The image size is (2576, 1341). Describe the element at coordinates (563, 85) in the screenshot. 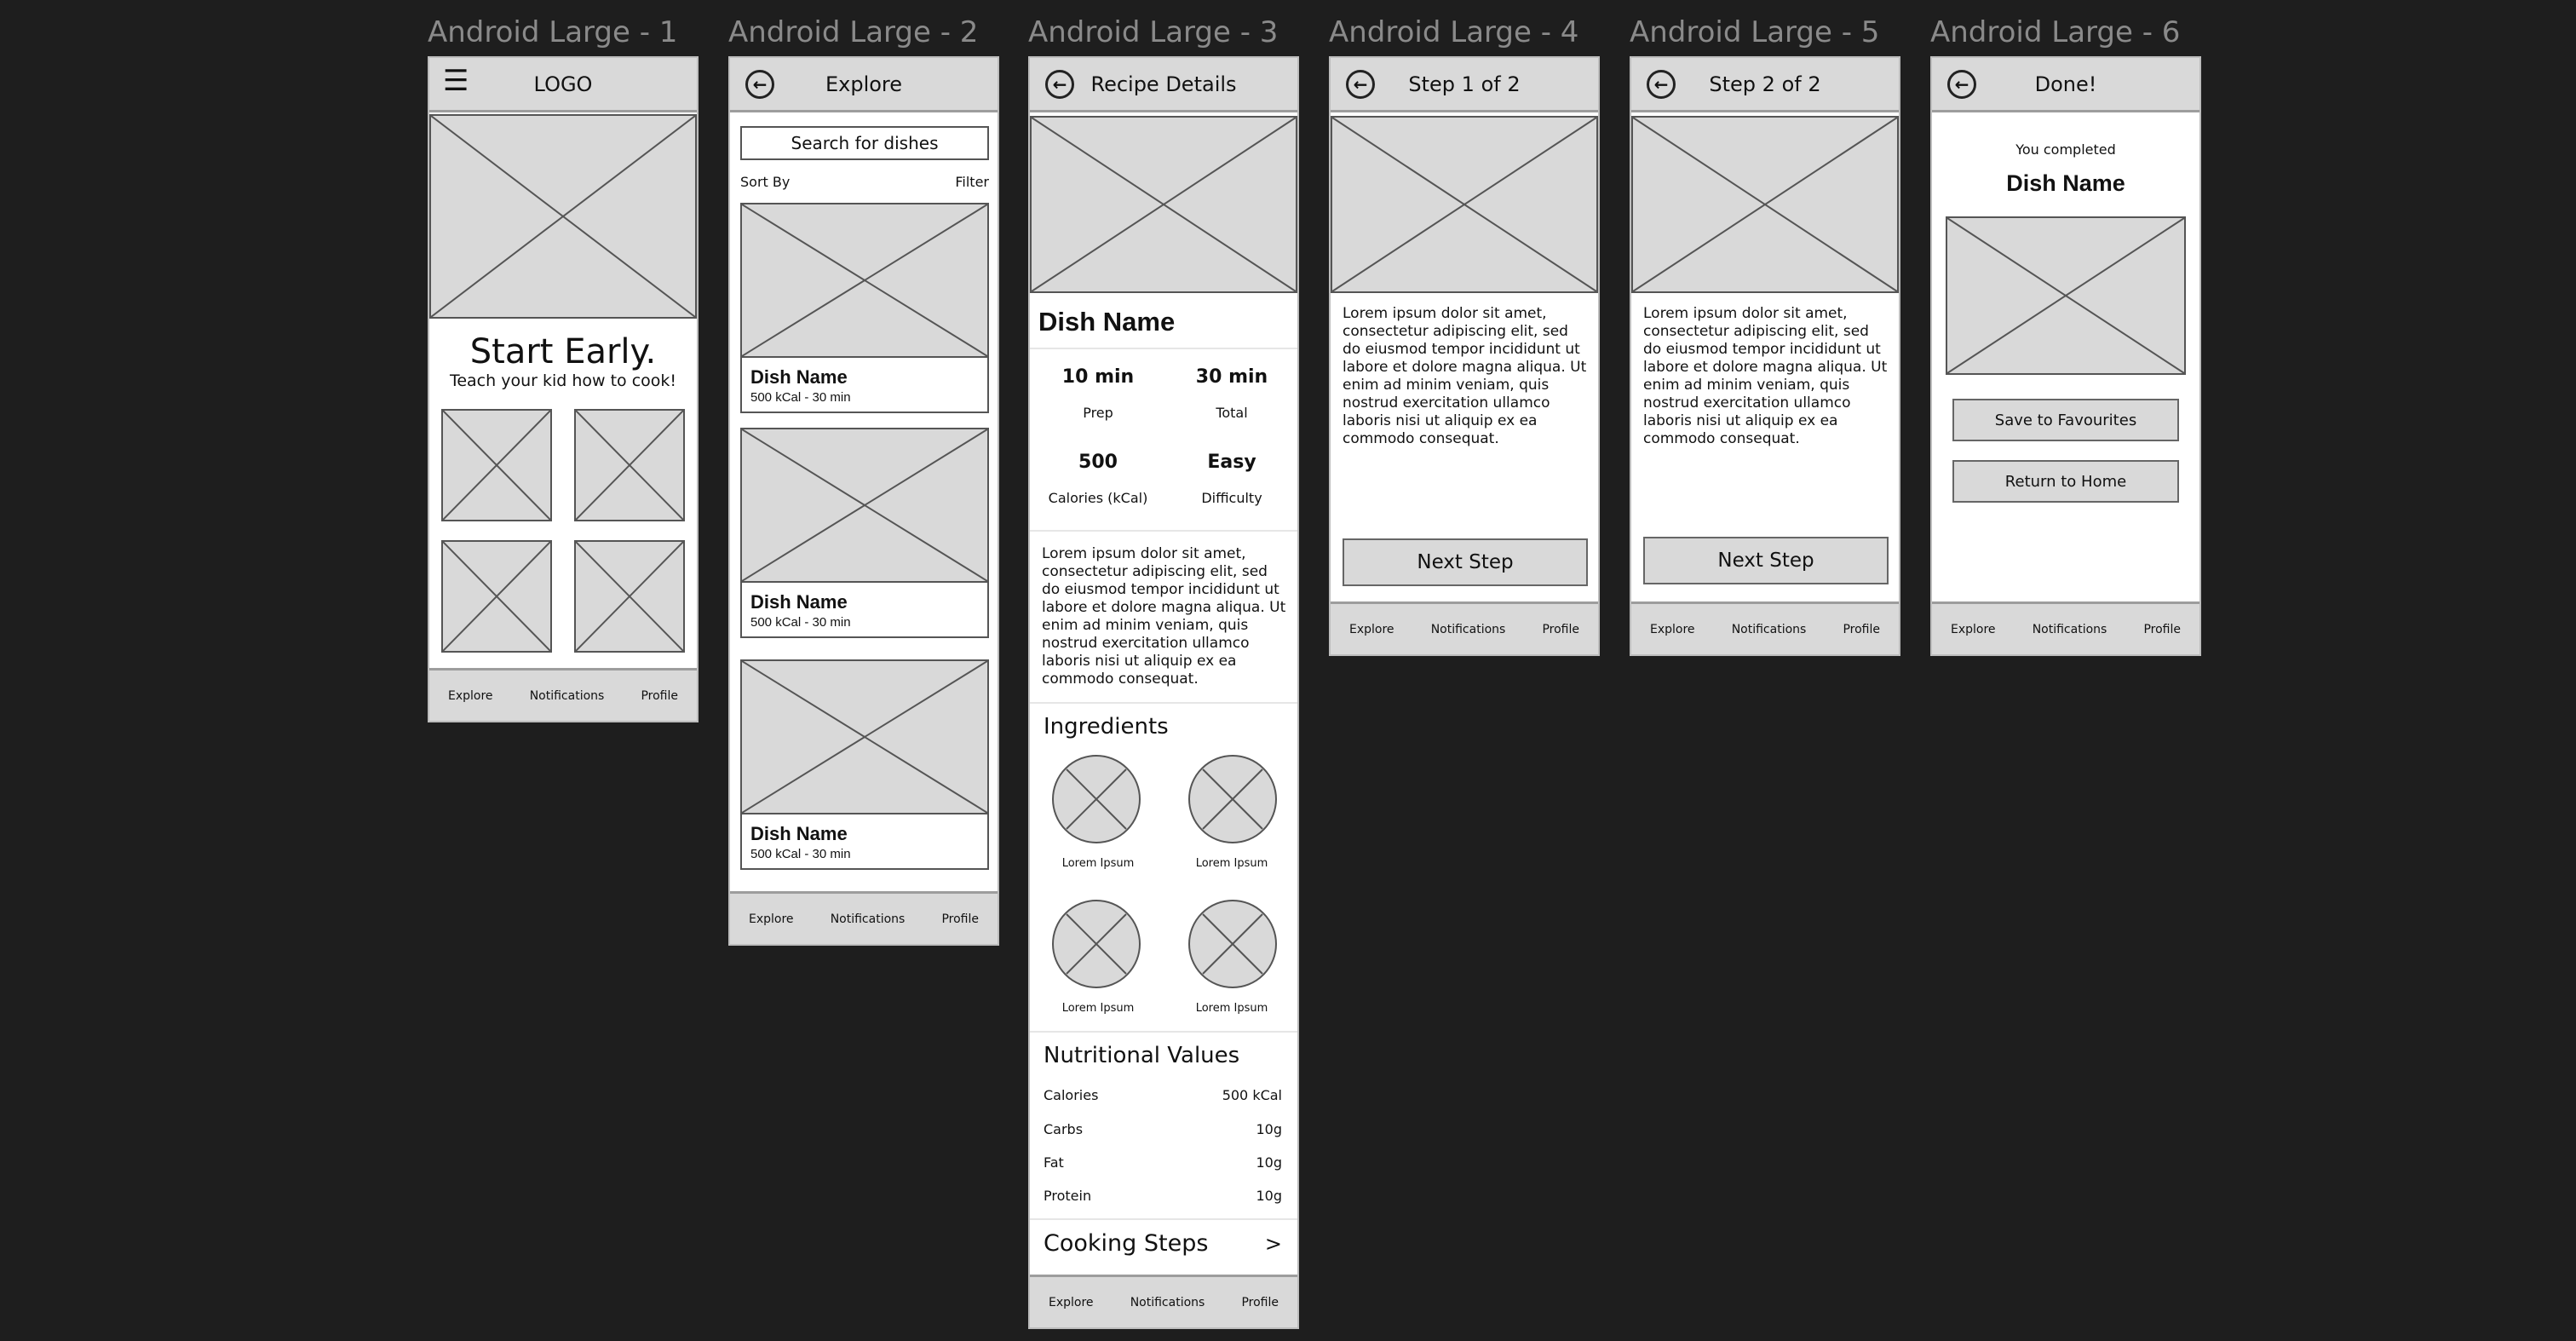

I see `header: ☰ LOGO` at that location.